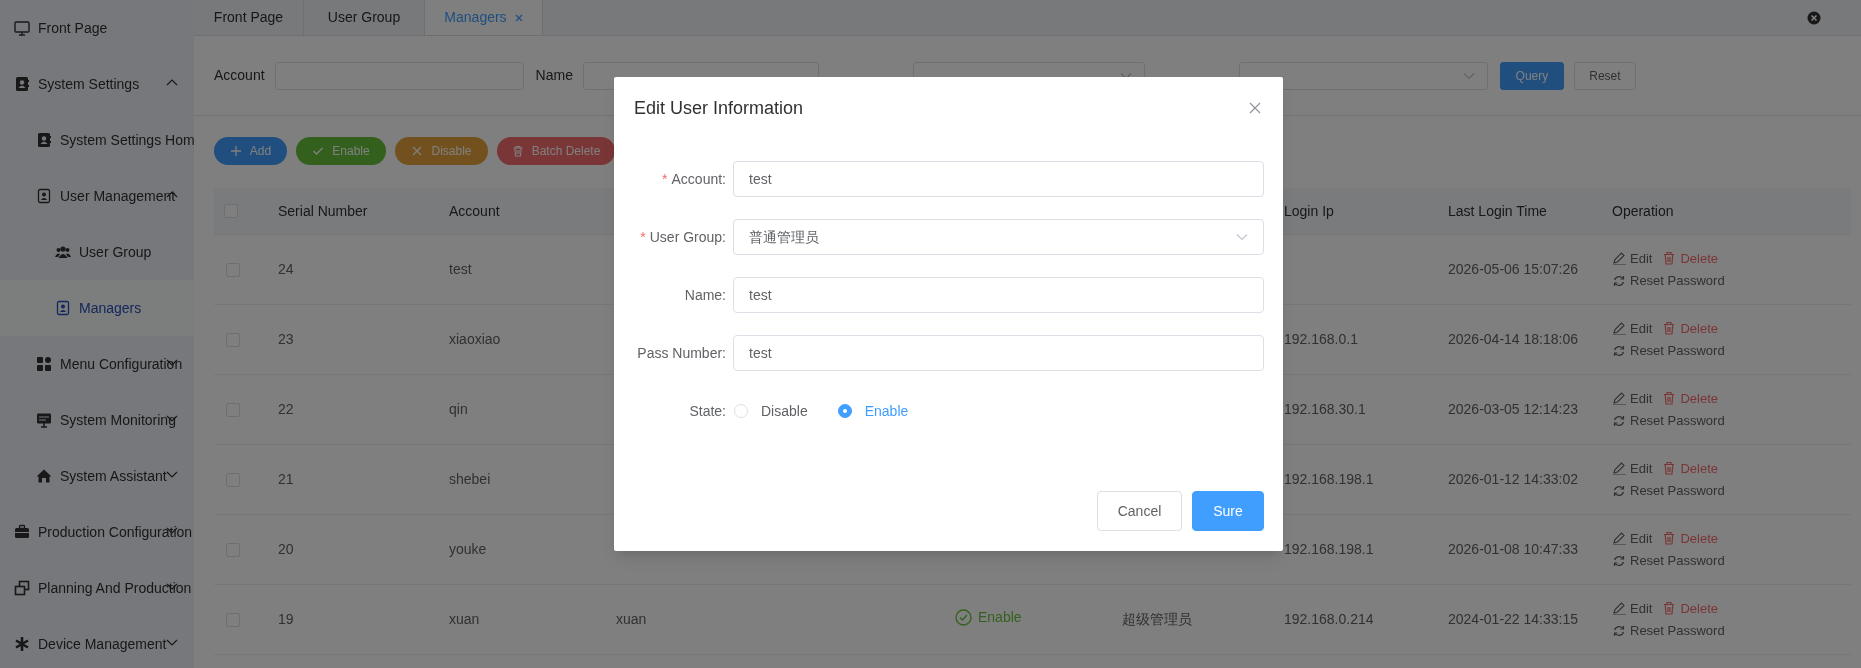 The width and height of the screenshot is (1861, 668). I want to click on field-label: Account, so click(239, 75).